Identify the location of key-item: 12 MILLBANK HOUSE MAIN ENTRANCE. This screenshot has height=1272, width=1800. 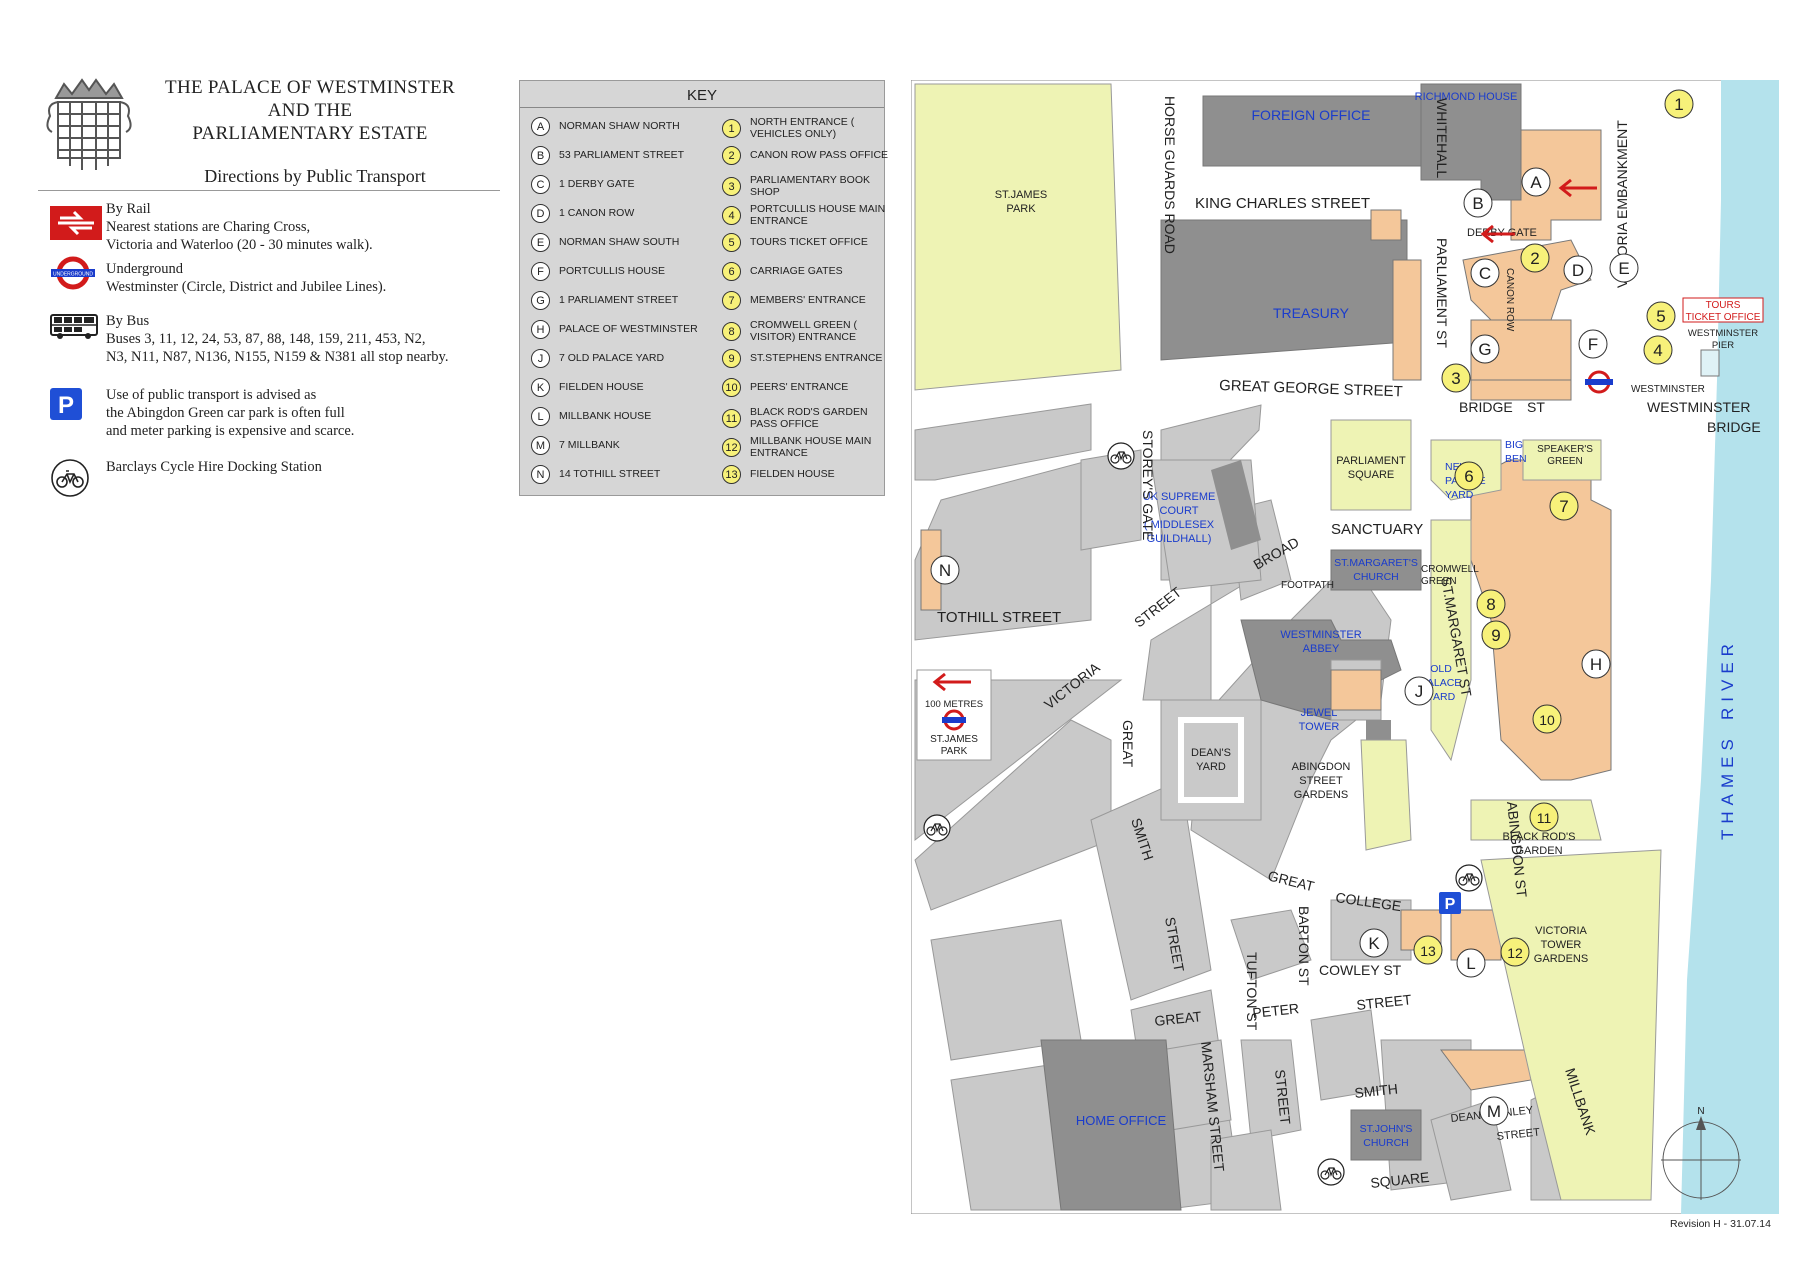
(806, 447).